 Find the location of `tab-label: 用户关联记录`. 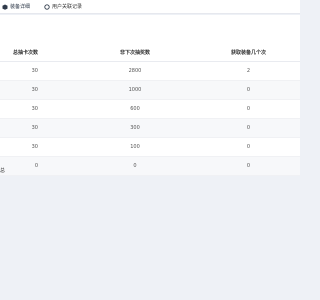

tab-label: 用户关联记录 is located at coordinates (67, 7).